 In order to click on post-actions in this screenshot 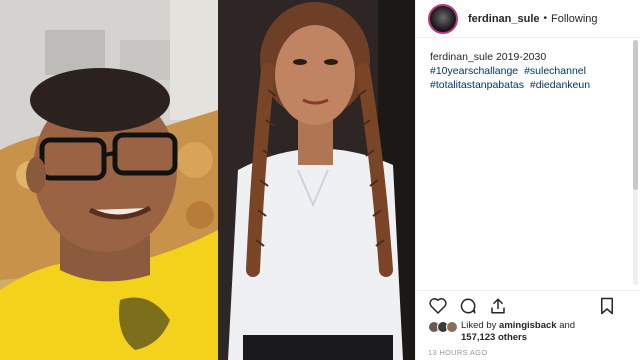, I will do `click(528, 305)`.